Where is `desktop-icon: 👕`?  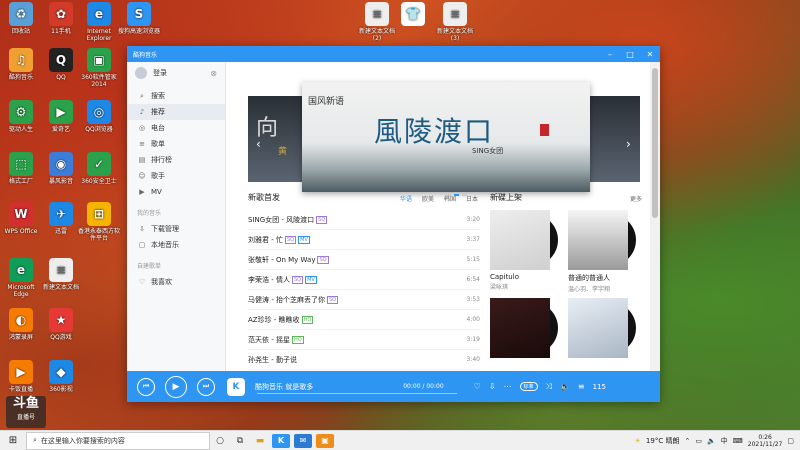
desktop-icon: 👕 is located at coordinates (413, 15).